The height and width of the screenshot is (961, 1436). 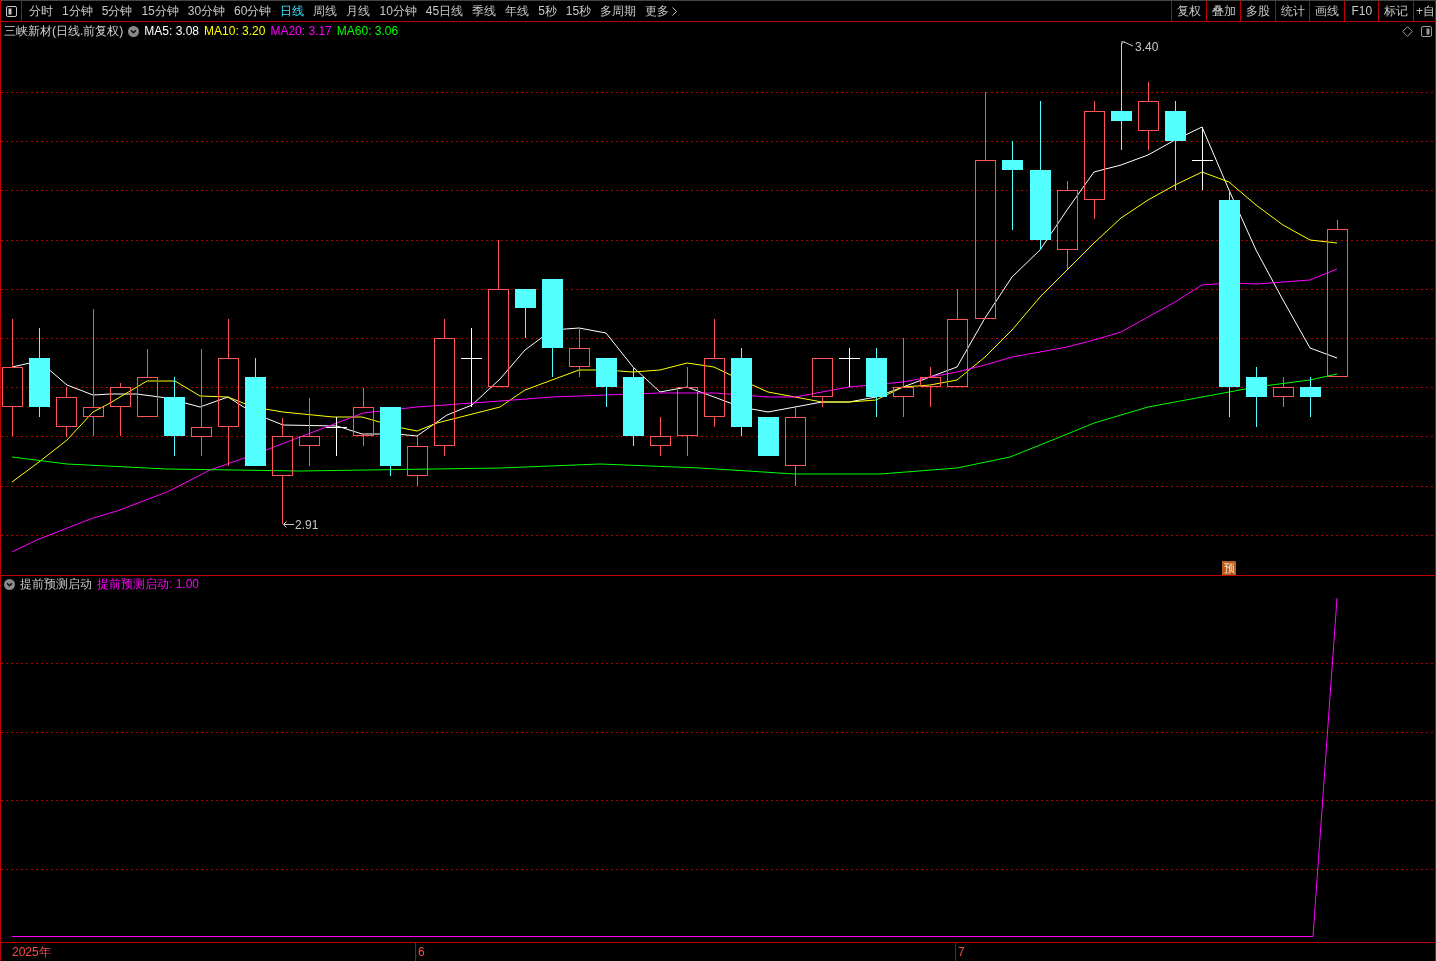 What do you see at coordinates (148, 584) in the screenshot?
I see `indicator-value: 提前预测启动: 1.00` at bounding box center [148, 584].